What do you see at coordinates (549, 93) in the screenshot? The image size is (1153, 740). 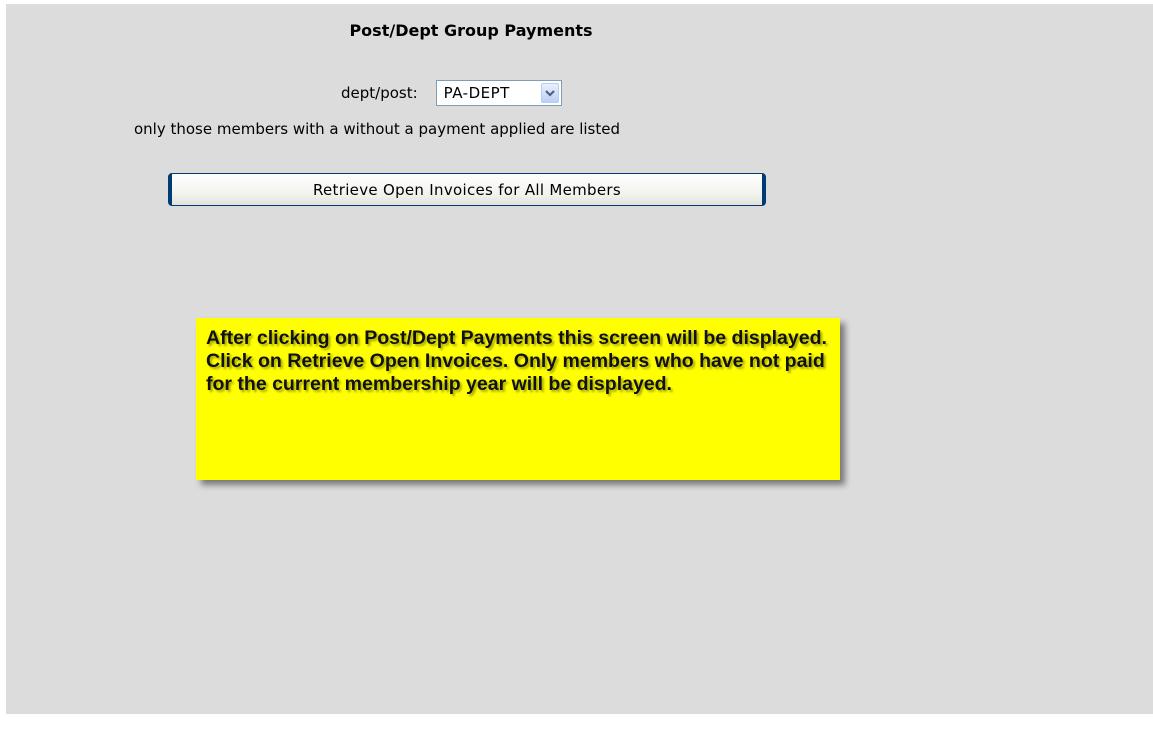 I see `chevron-down-icon` at bounding box center [549, 93].